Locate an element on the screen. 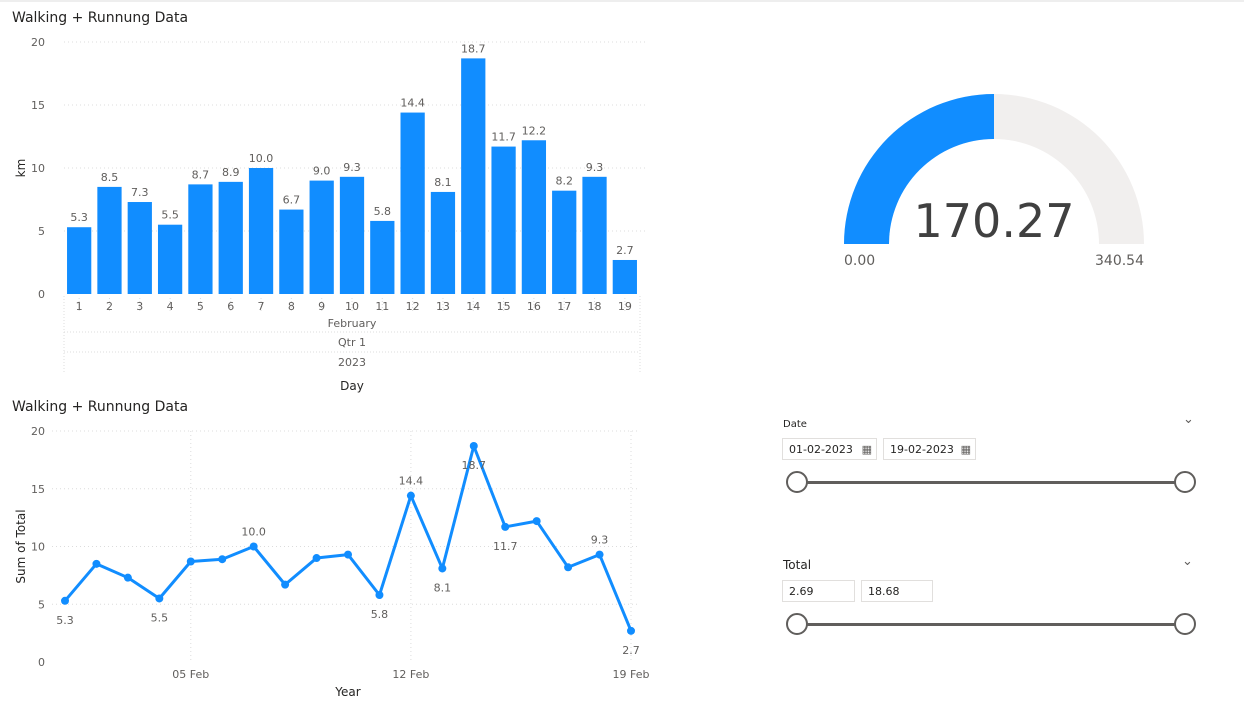 This screenshot has height=701, width=1244. hierarchy-label: February is located at coordinates (352, 323).